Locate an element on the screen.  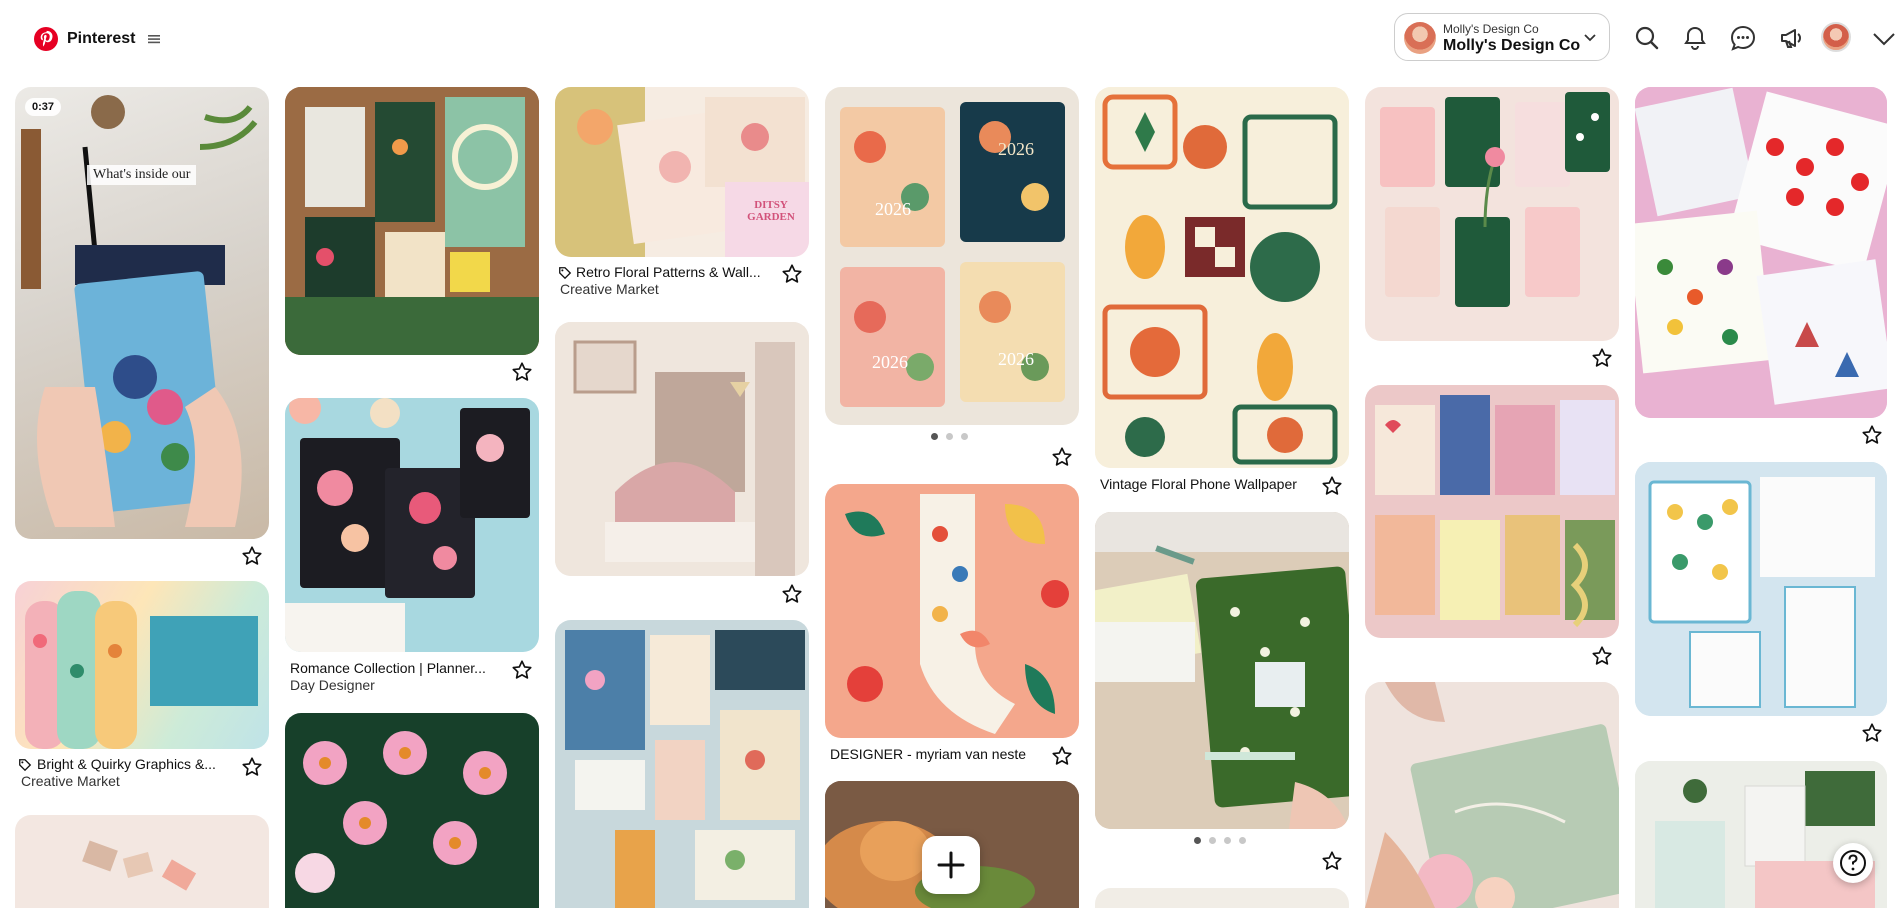
updates-icon is located at coordinates (1791, 38).